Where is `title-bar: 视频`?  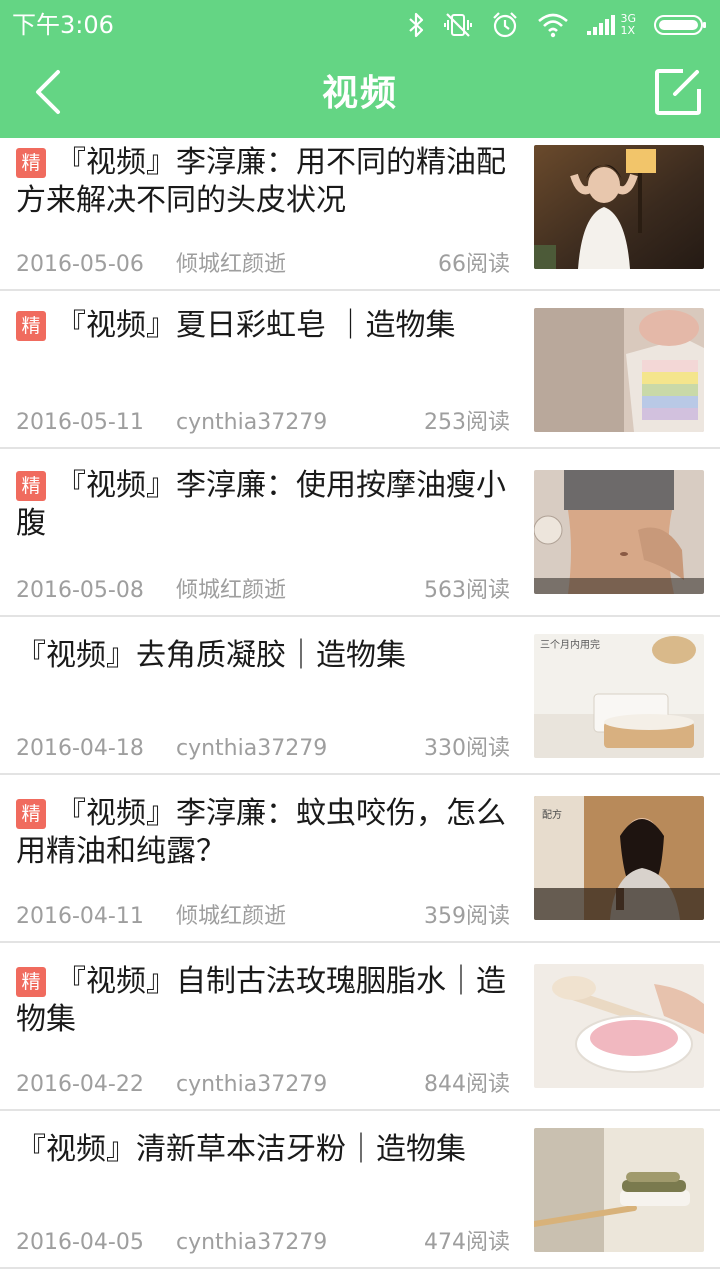
title-bar: 视频 is located at coordinates (360, 94).